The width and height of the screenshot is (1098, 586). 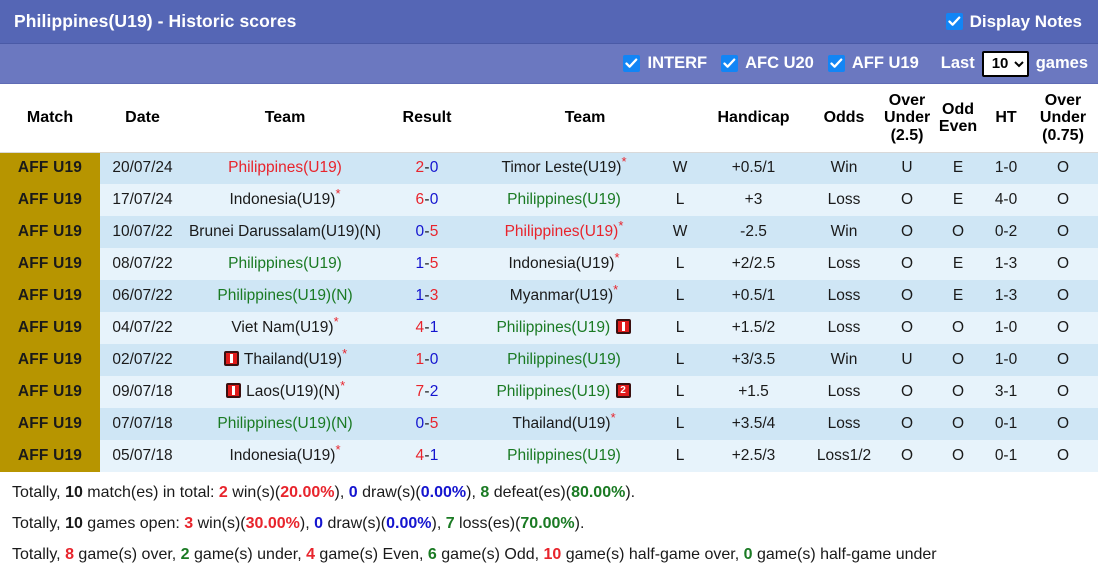 I want to click on match-date: 10/07/22, so click(x=142, y=232).